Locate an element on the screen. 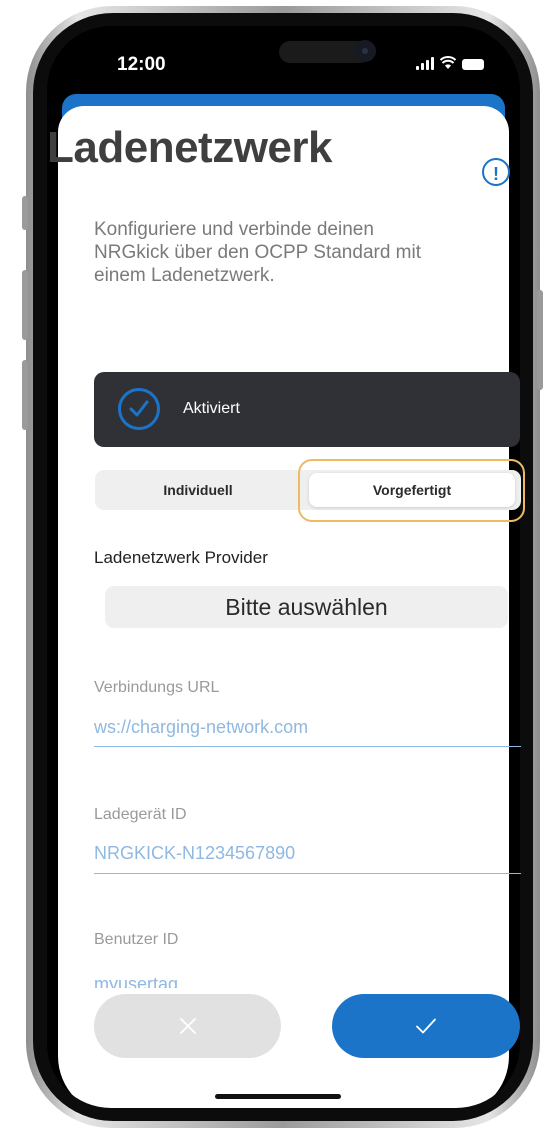 The image size is (557, 1135). cellular-signal-icon is located at coordinates (425, 63).